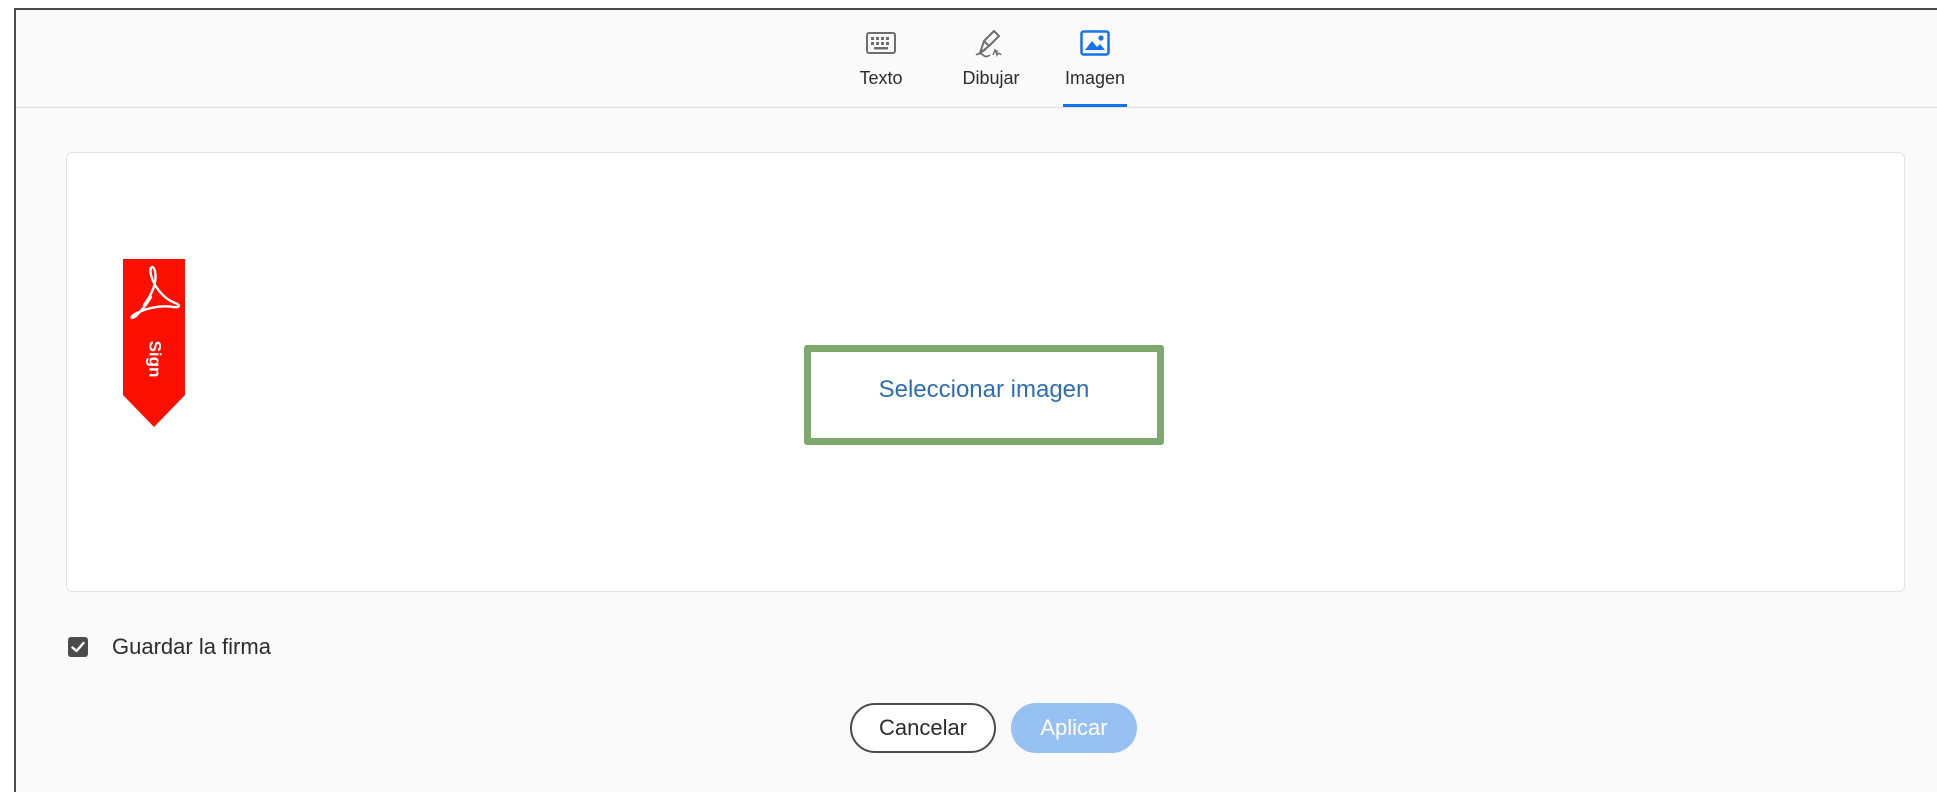  I want to click on image-icon, so click(1095, 43).